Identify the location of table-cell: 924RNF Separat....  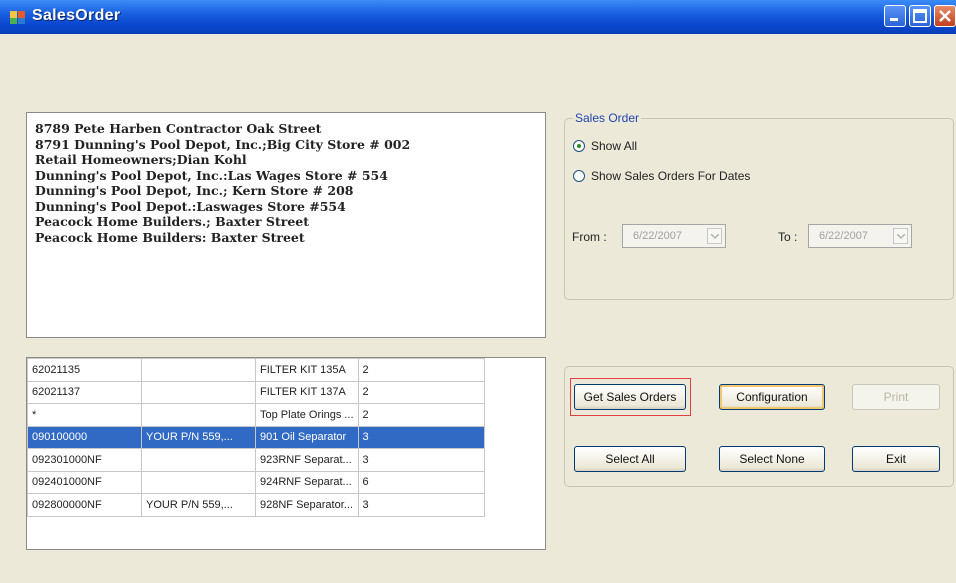
(307, 482).